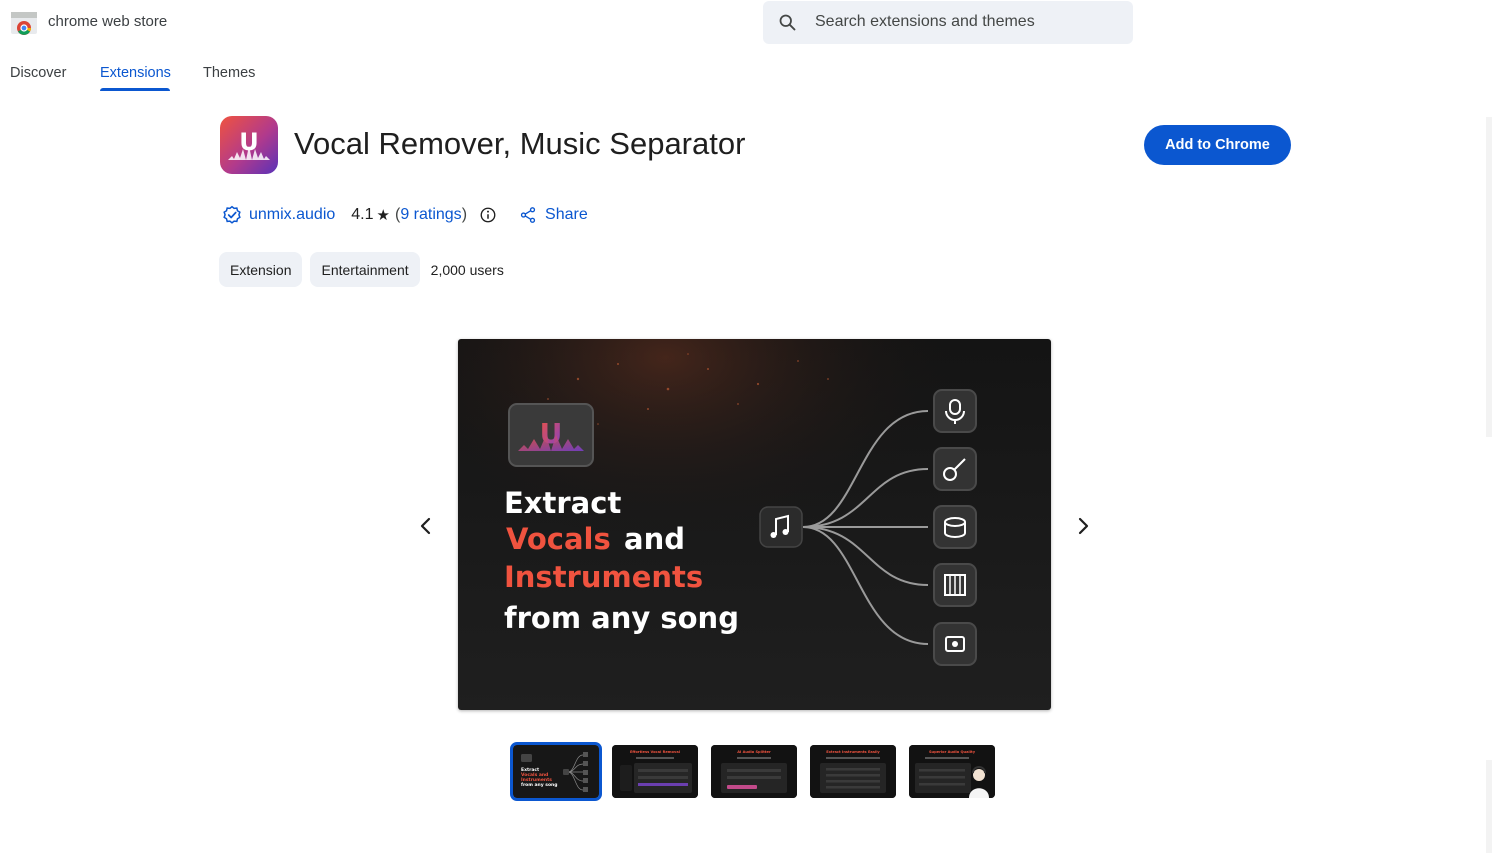 The image size is (1492, 853). What do you see at coordinates (1489, 806) in the screenshot?
I see `side-panel-edge-lower` at bounding box center [1489, 806].